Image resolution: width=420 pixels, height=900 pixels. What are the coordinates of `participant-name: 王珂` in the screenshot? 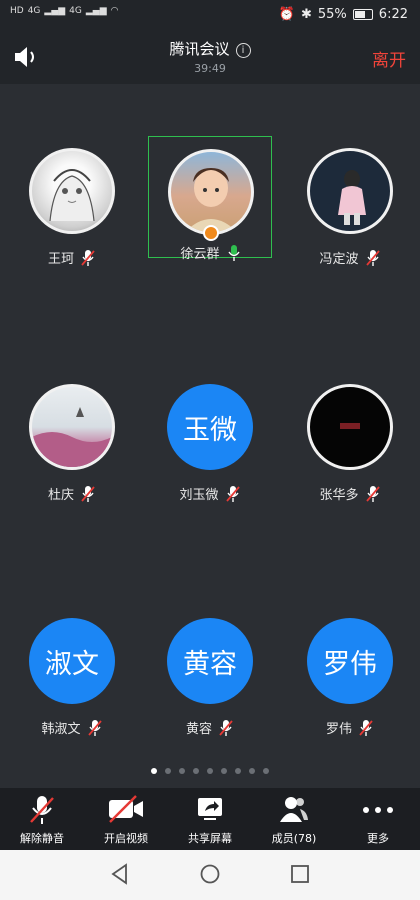 It's located at (60, 259).